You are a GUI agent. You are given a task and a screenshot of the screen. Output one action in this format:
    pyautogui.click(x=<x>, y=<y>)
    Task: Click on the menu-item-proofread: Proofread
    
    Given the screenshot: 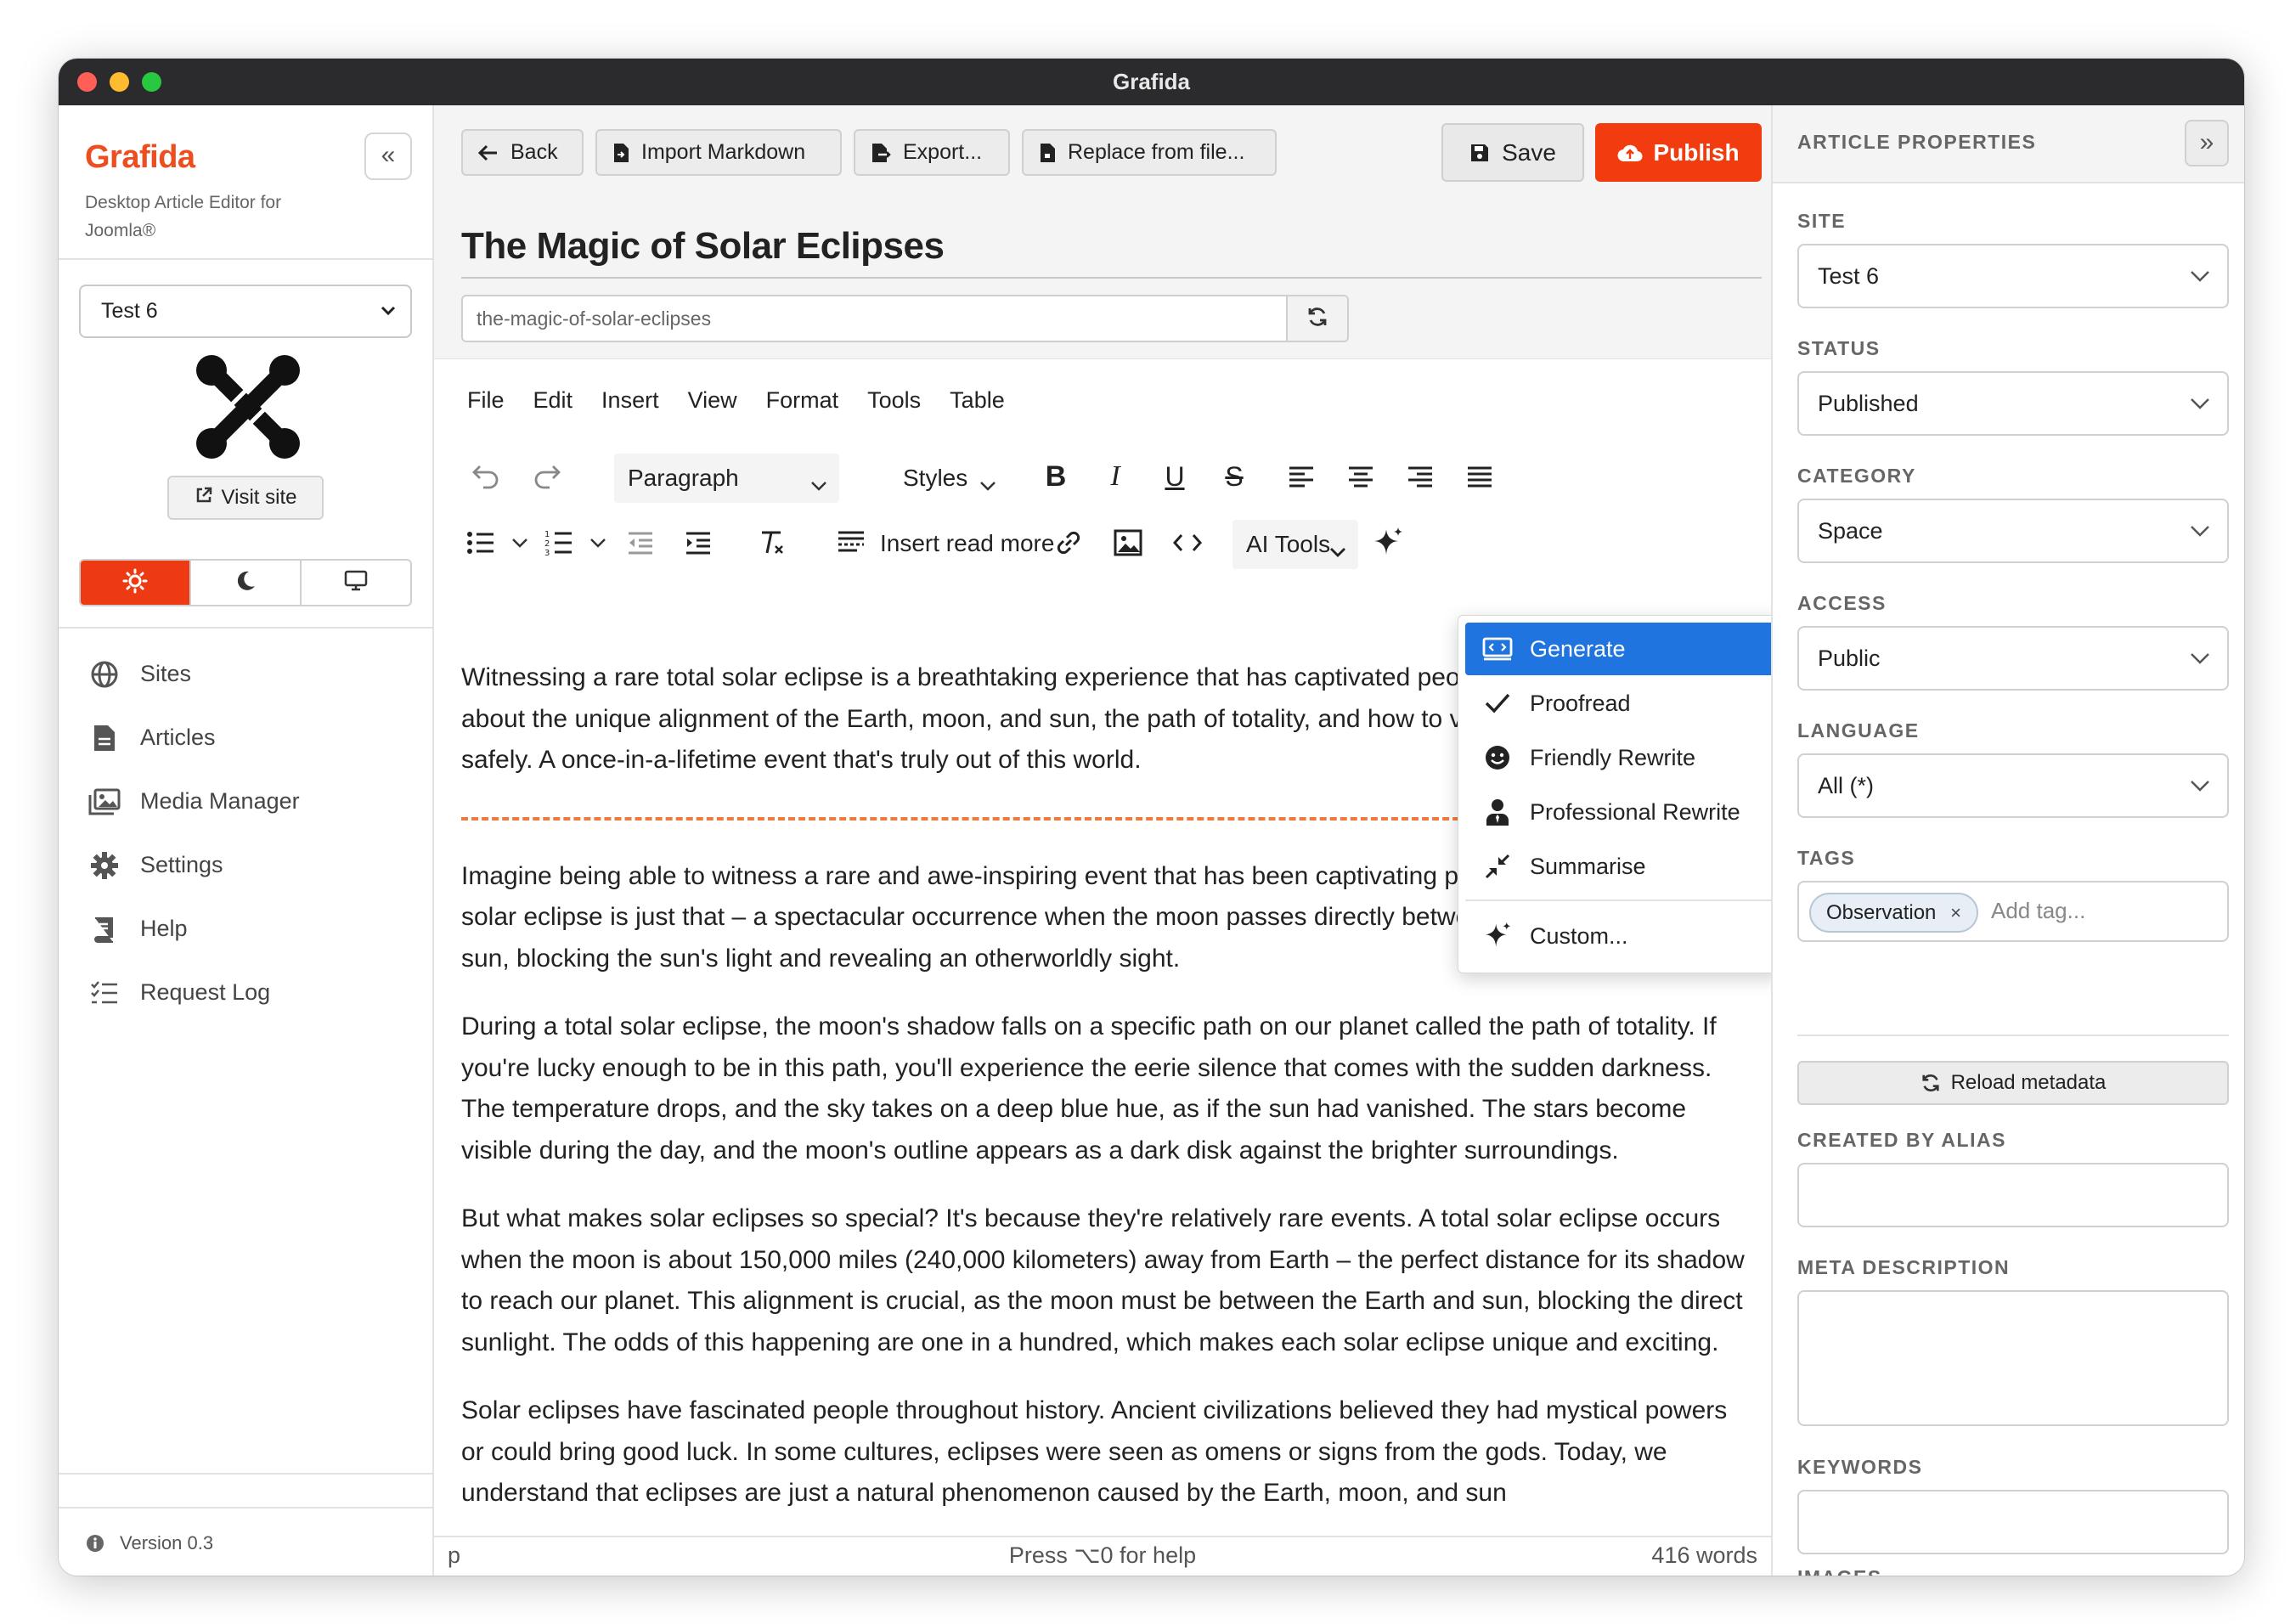 What is the action you would take?
    pyautogui.click(x=1619, y=704)
    